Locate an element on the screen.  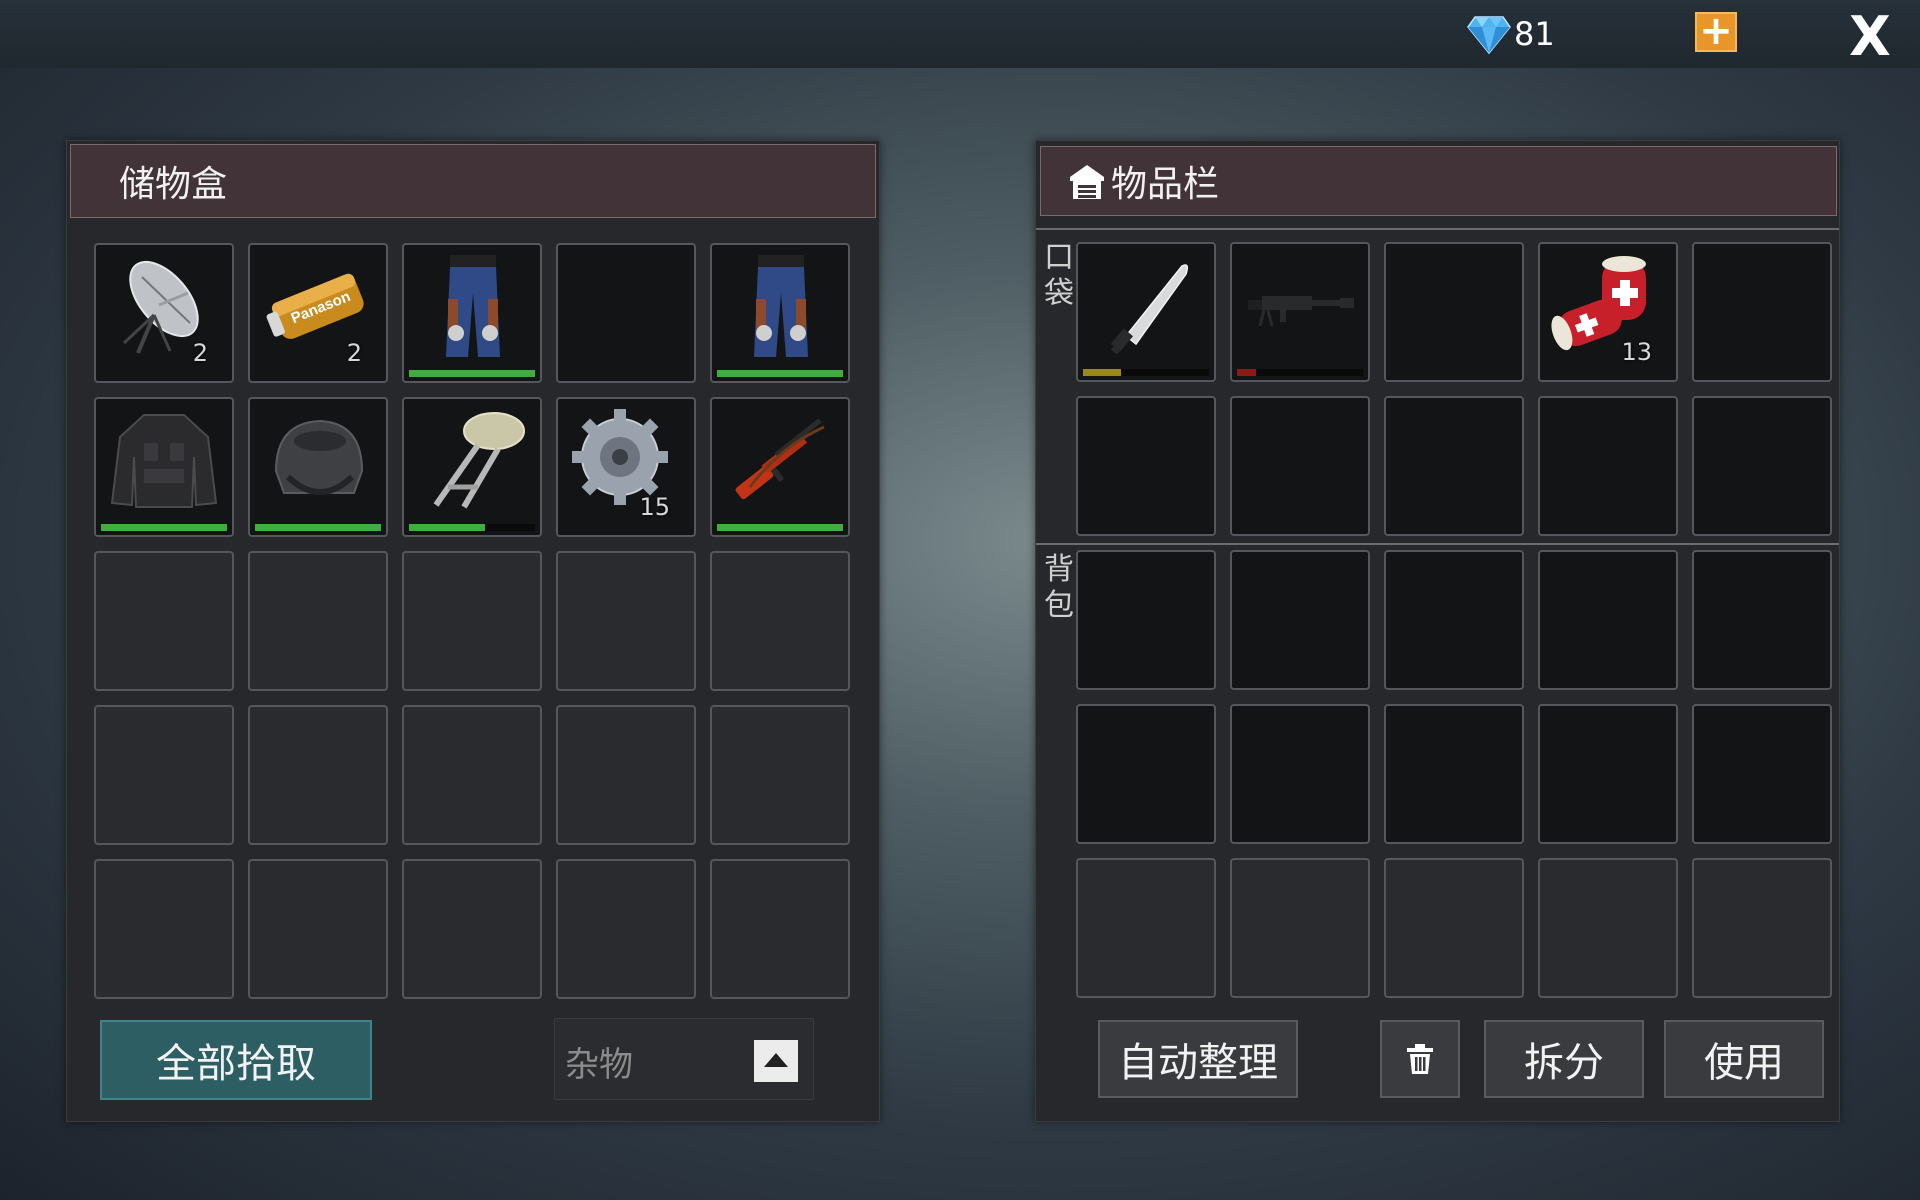
trash-icon is located at coordinates (1420, 1059).